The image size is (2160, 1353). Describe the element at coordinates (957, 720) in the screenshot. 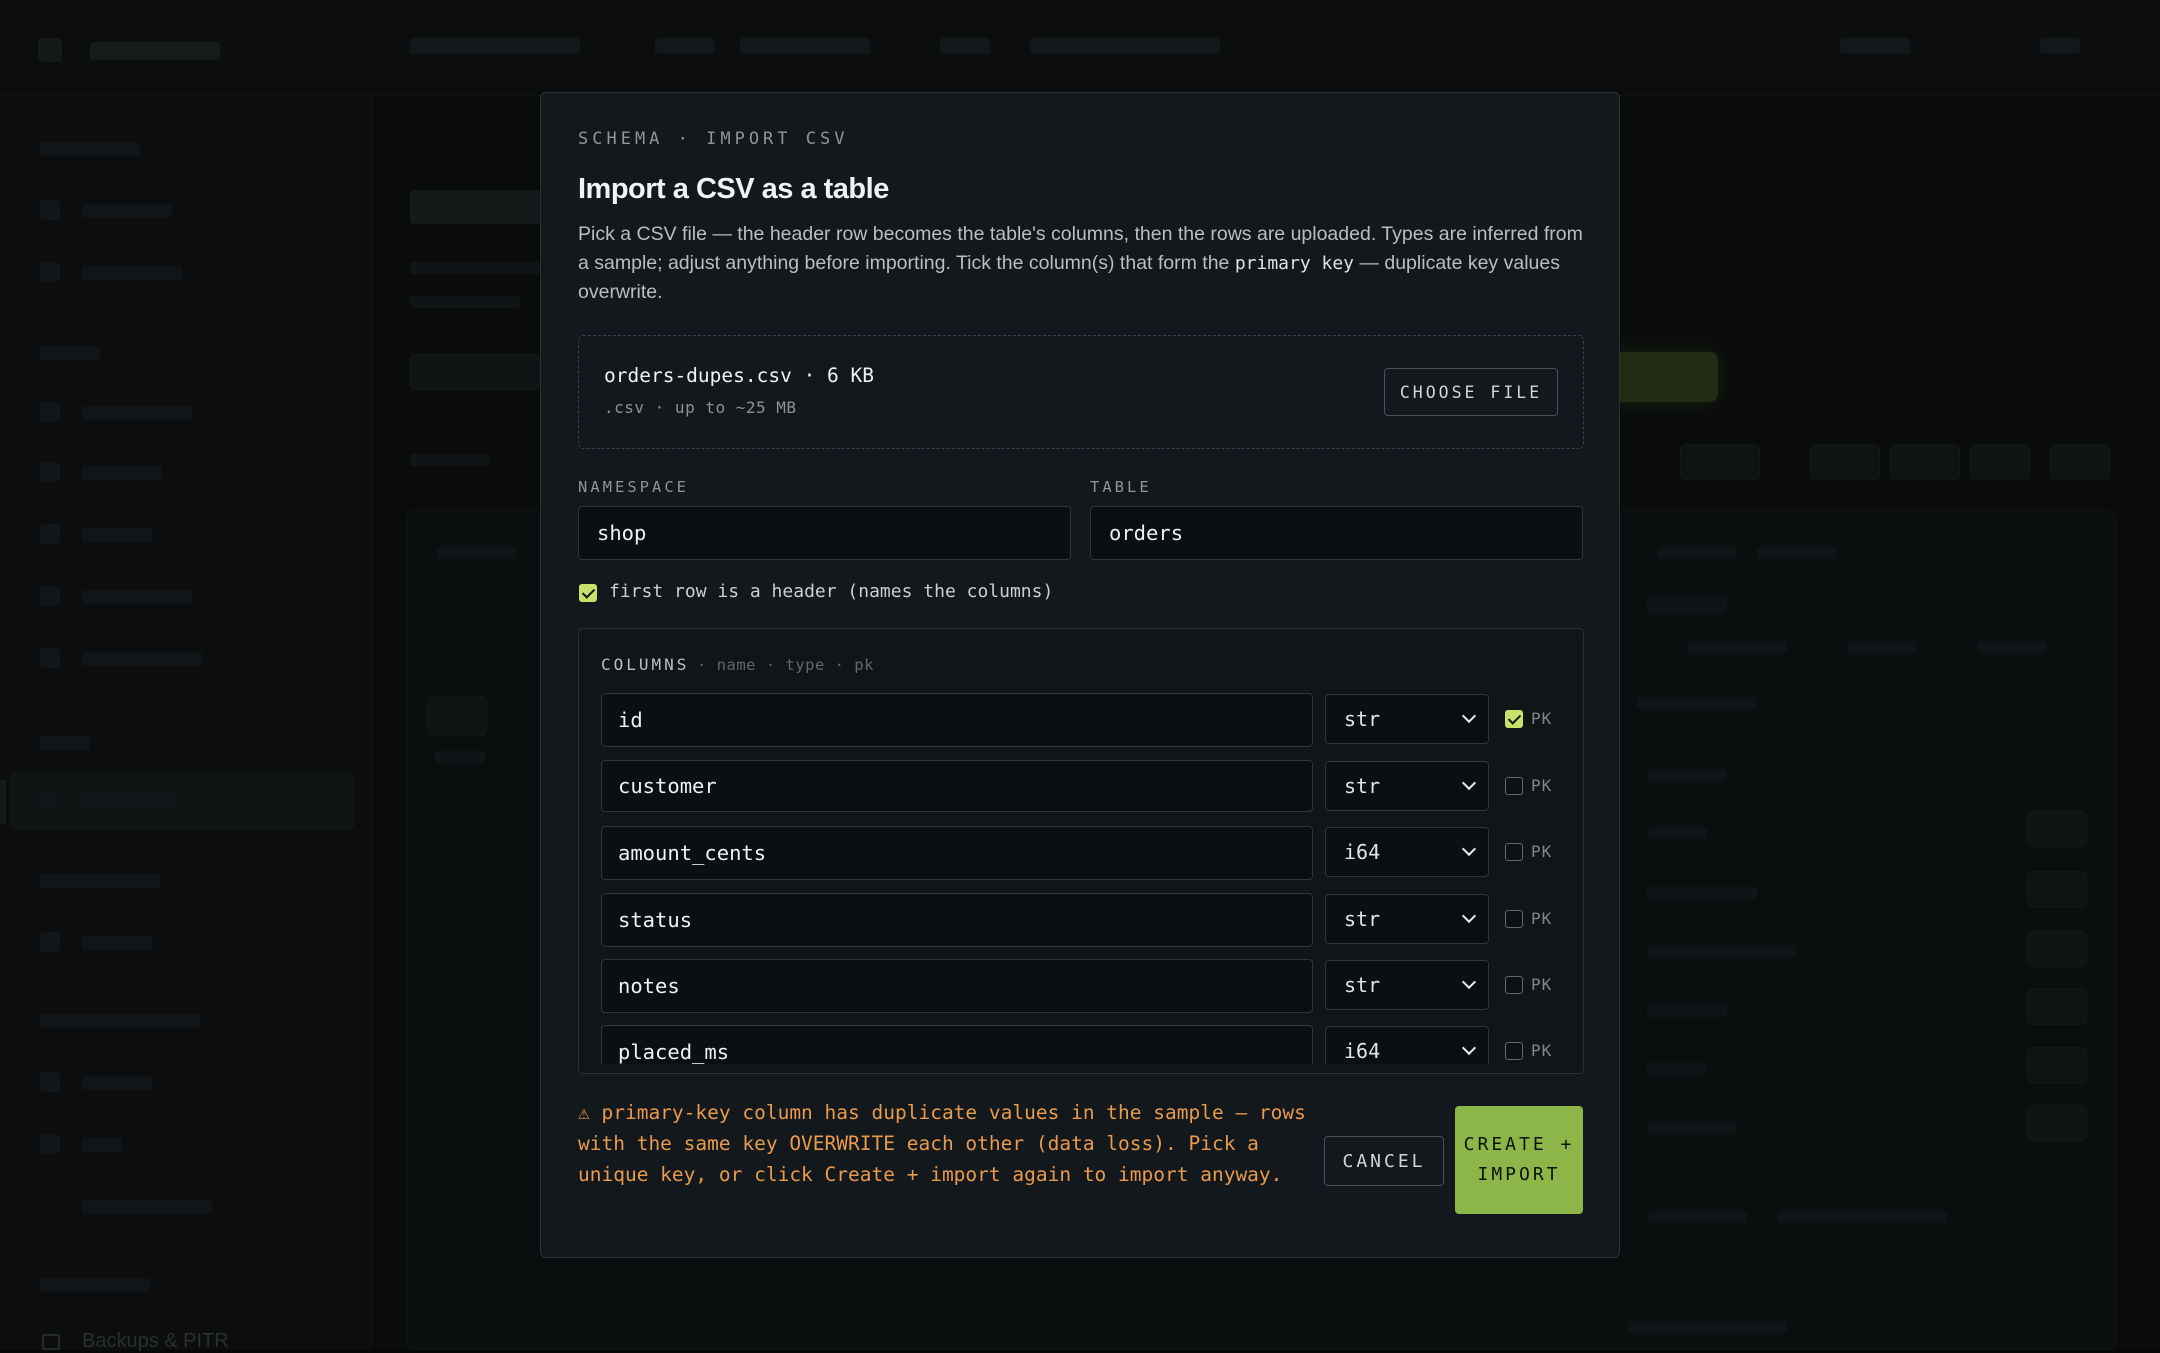

I see `column-name-input: id` at that location.